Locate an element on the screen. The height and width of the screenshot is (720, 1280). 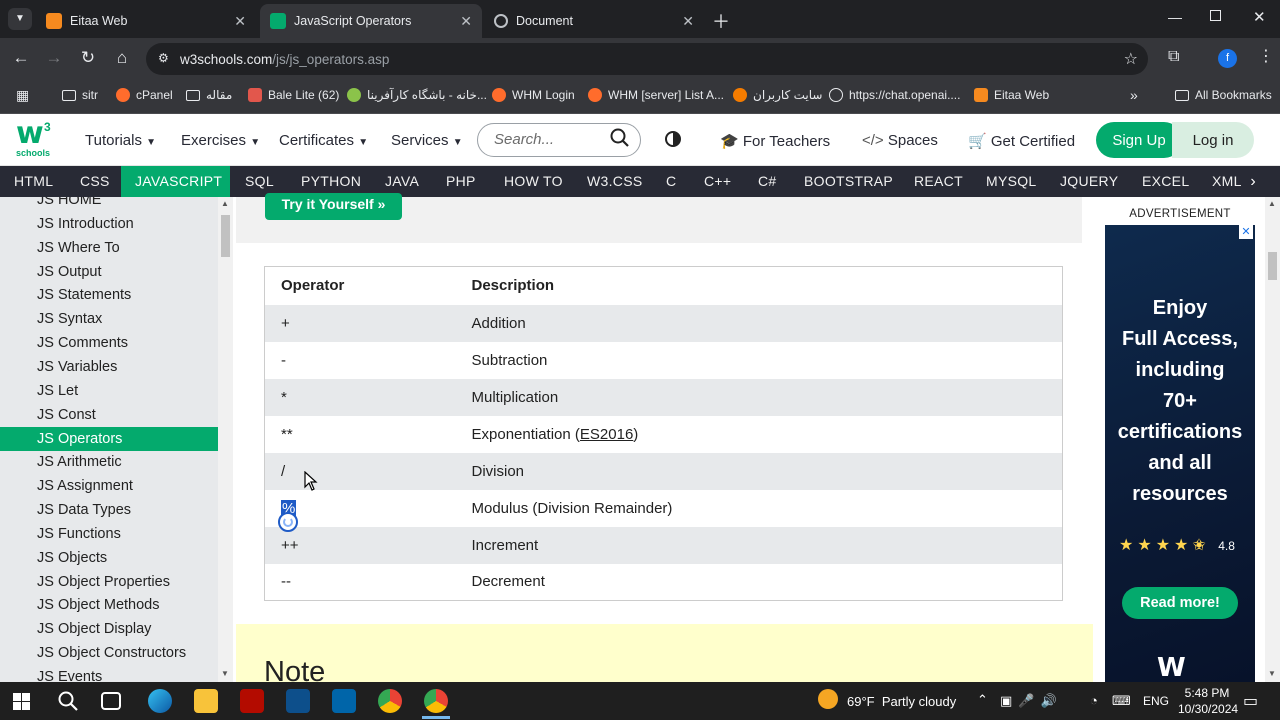
sidebar-item-js-statements: JS Statements is located at coordinates (109, 295).